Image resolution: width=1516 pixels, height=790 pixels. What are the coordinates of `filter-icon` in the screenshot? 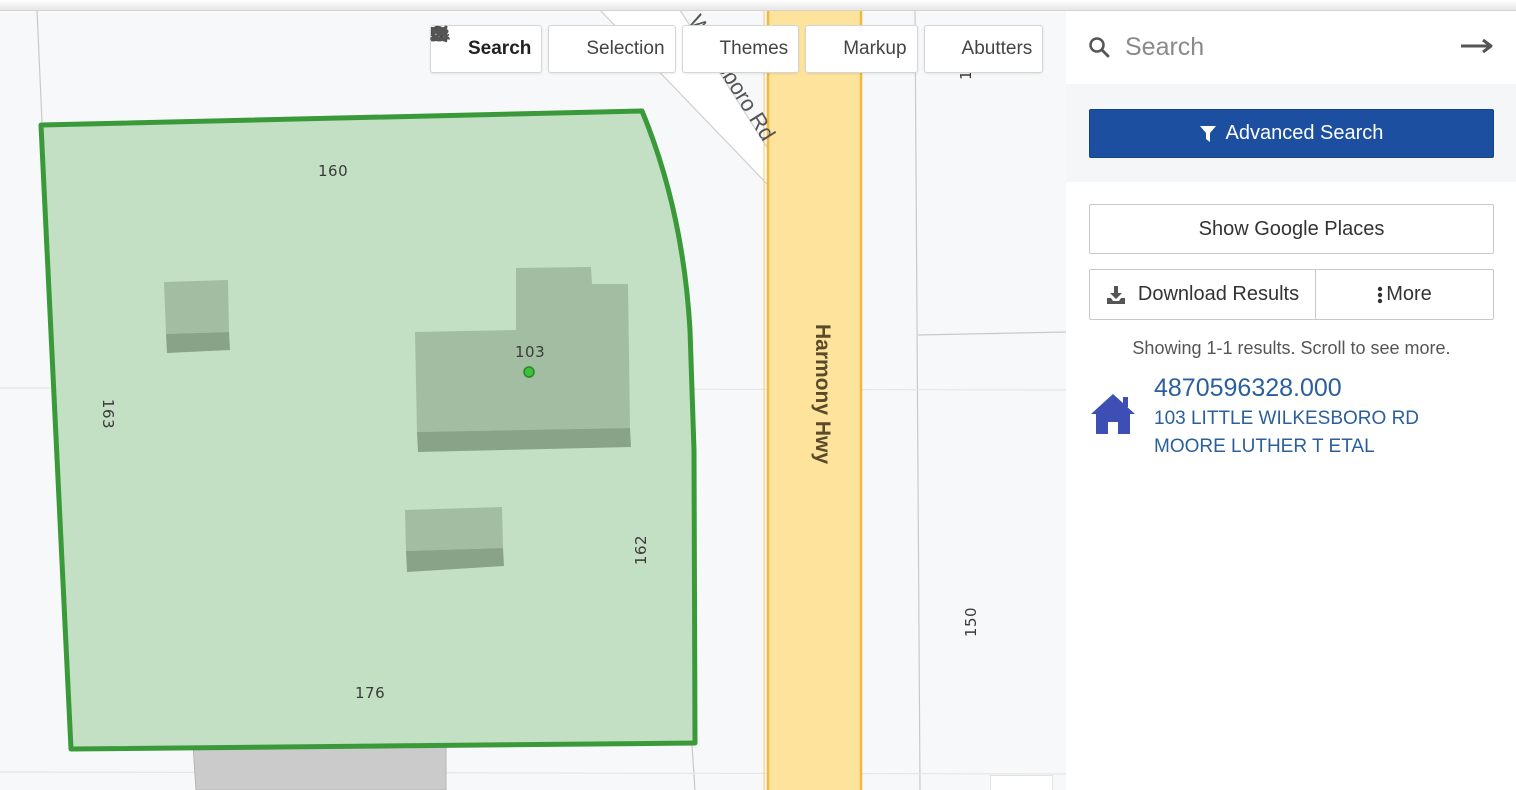 It's located at (1207, 134).